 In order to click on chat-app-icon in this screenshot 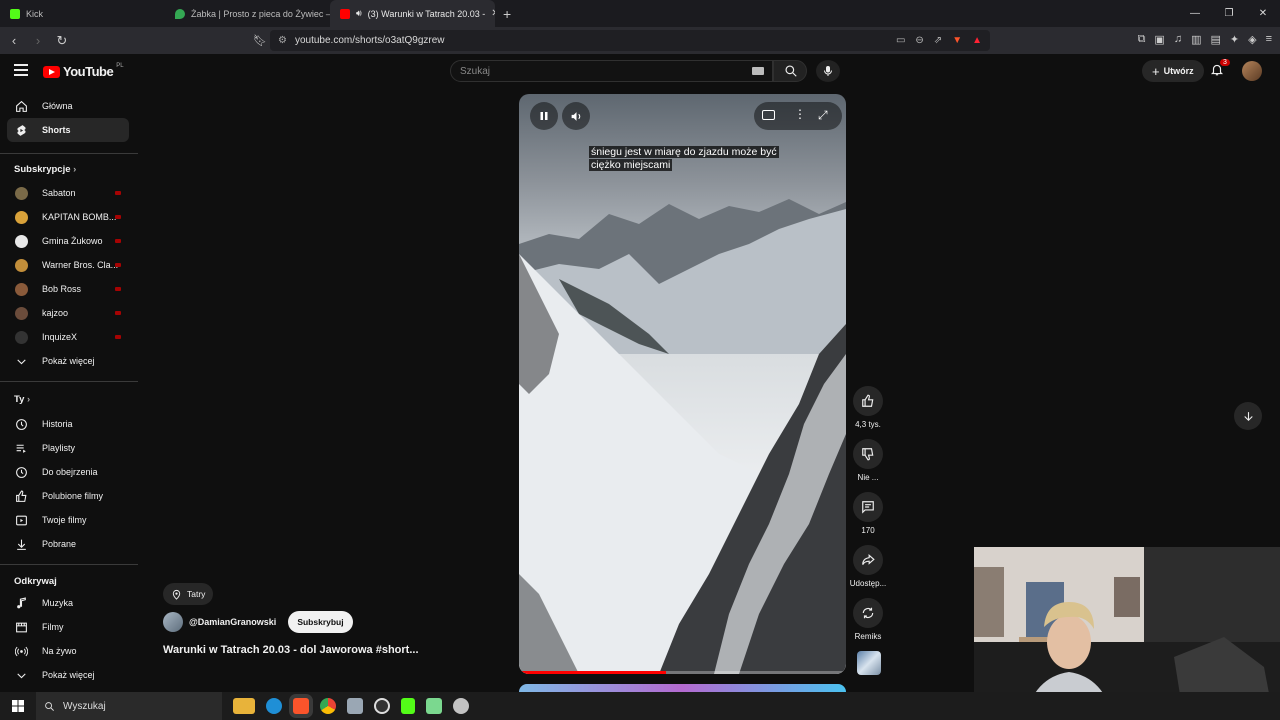, I will do `click(434, 706)`.